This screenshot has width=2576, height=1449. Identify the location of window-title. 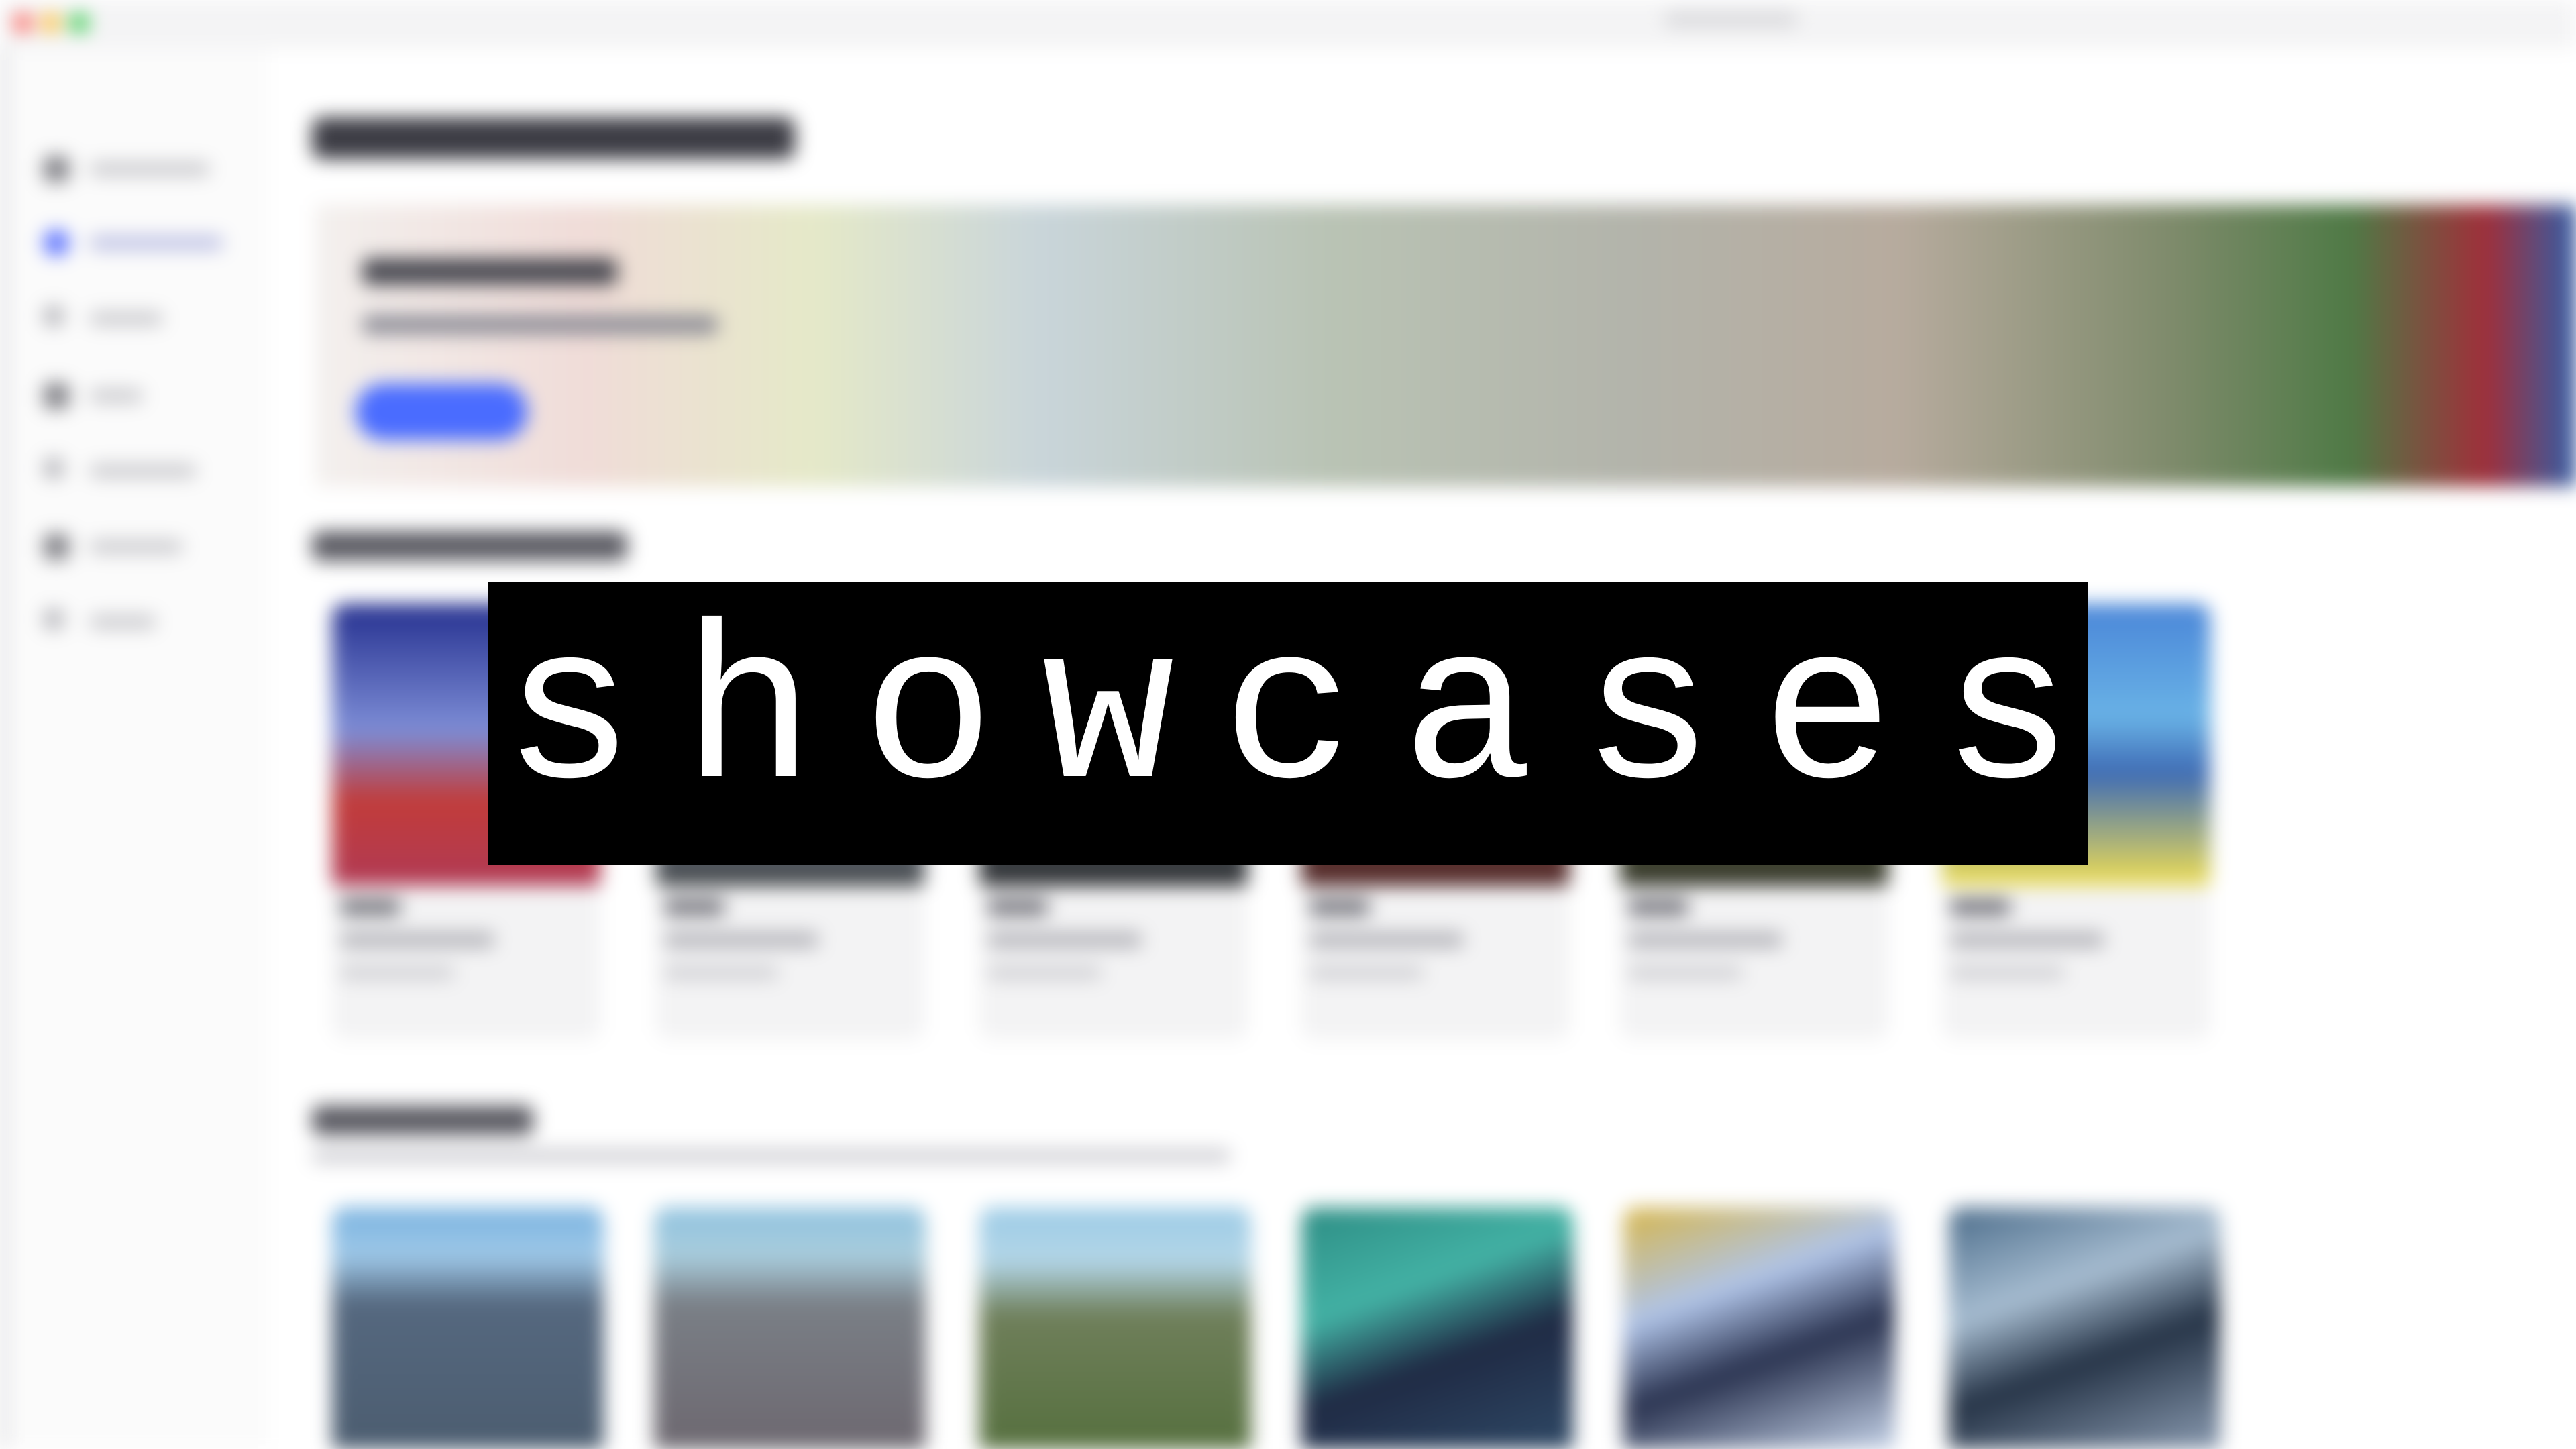
(1731, 19).